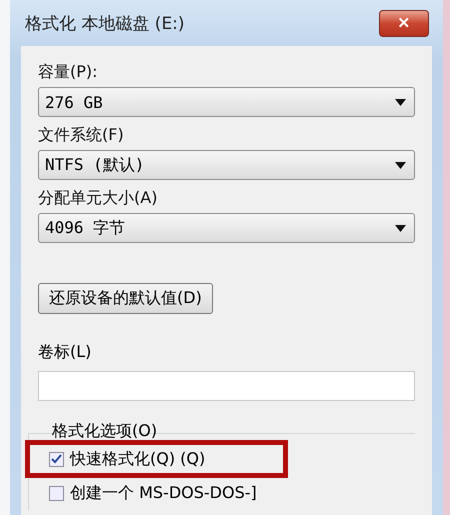 This screenshot has width=450, height=515. I want to click on volume-label-field, so click(226, 386).